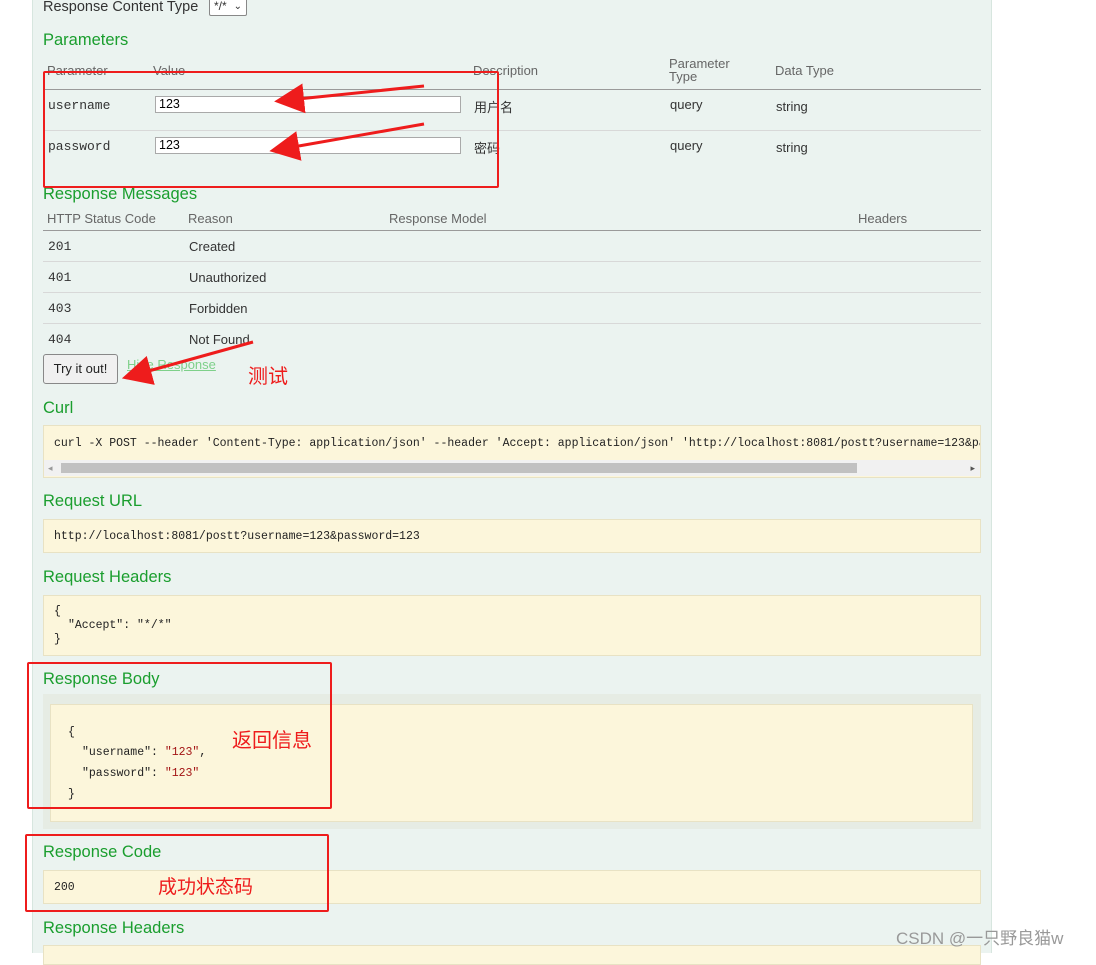 Image resolution: width=1096 pixels, height=965 pixels. Describe the element at coordinates (349, 98) in the screenshot. I see `arrow-to-username` at that location.